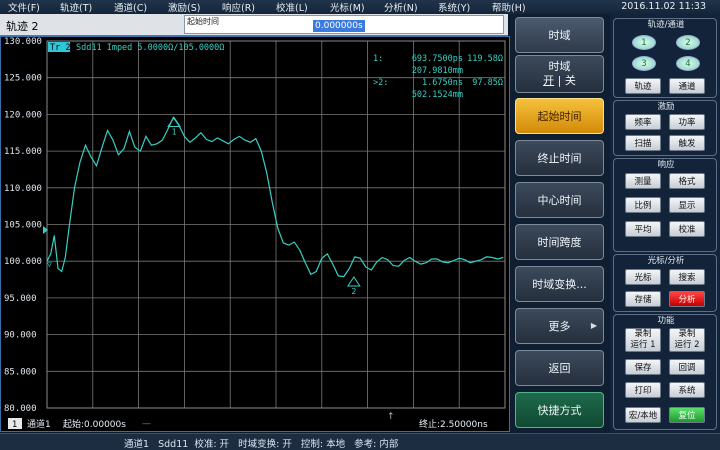  Describe the element at coordinates (20, 336) in the screenshot. I see `y-tick-label: 90.000` at that location.